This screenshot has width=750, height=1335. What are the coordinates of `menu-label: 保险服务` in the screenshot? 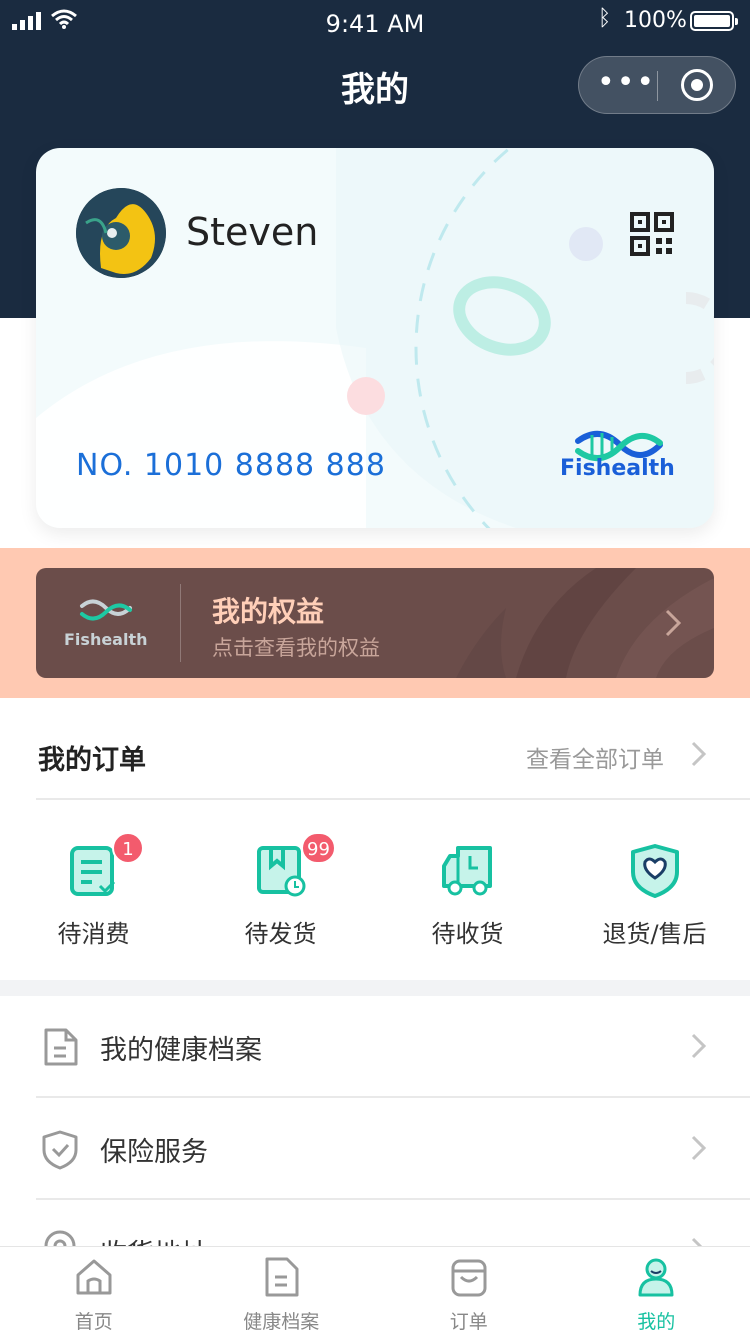 It's located at (154, 1149).